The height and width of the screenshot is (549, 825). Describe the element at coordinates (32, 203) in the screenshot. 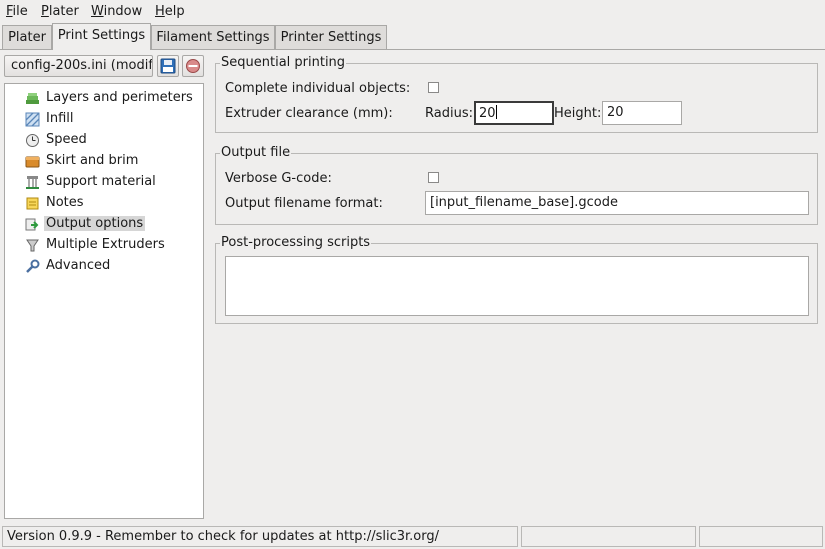

I see `notes-icon` at that location.